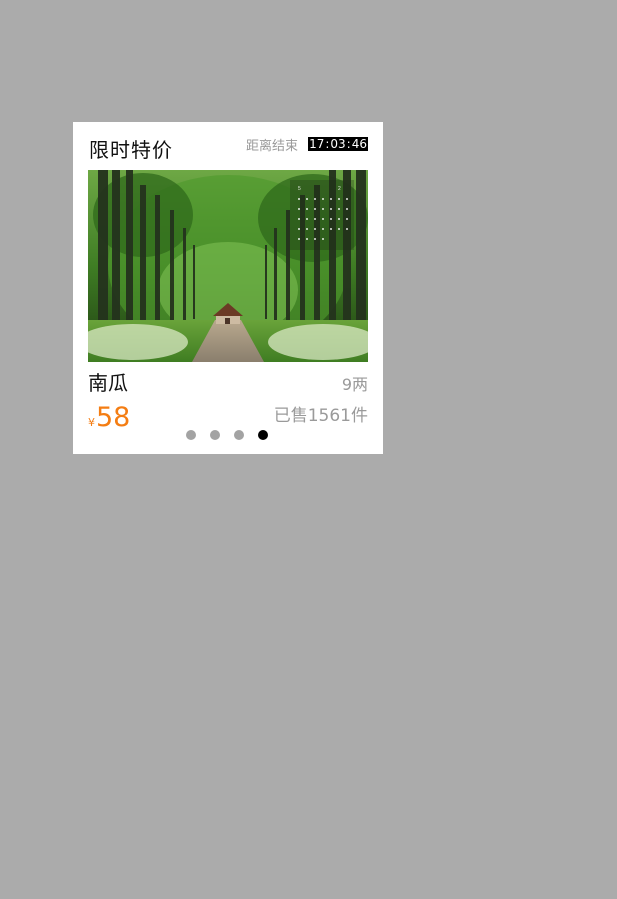 This screenshot has width=617, height=899. What do you see at coordinates (339, 189) in the screenshot?
I see `svg-text: 2` at bounding box center [339, 189].